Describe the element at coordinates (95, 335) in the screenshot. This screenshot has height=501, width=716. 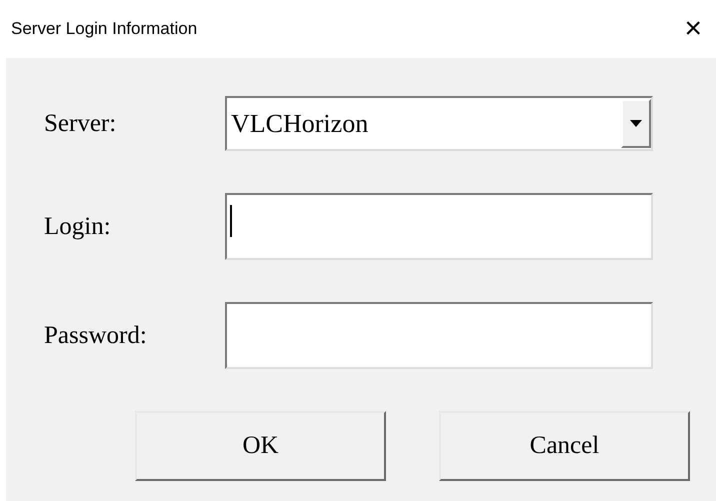
I see `field-label: Password:` at that location.